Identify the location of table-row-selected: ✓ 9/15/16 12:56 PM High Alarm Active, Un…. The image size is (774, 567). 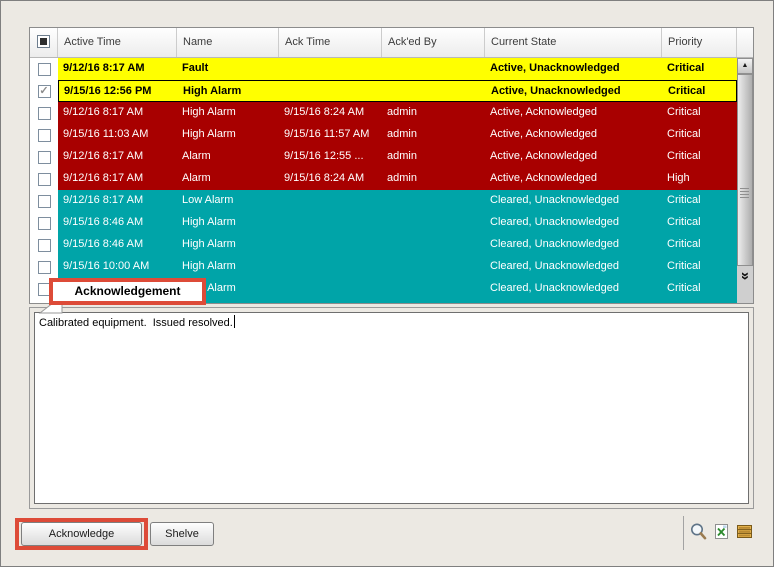
(383, 91).